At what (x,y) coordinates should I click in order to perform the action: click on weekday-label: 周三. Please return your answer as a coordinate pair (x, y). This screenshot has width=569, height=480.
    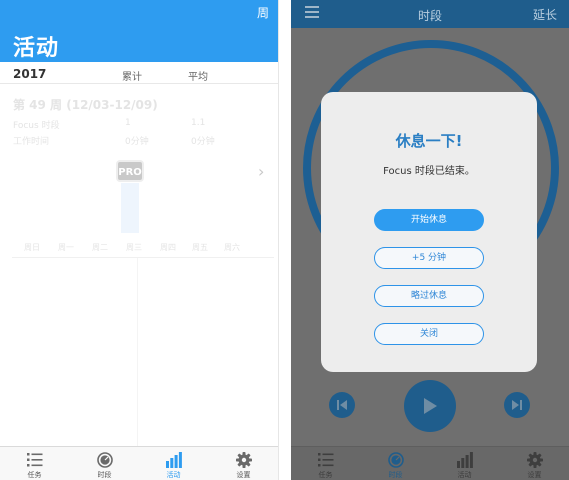
    Looking at the image, I should click on (134, 247).